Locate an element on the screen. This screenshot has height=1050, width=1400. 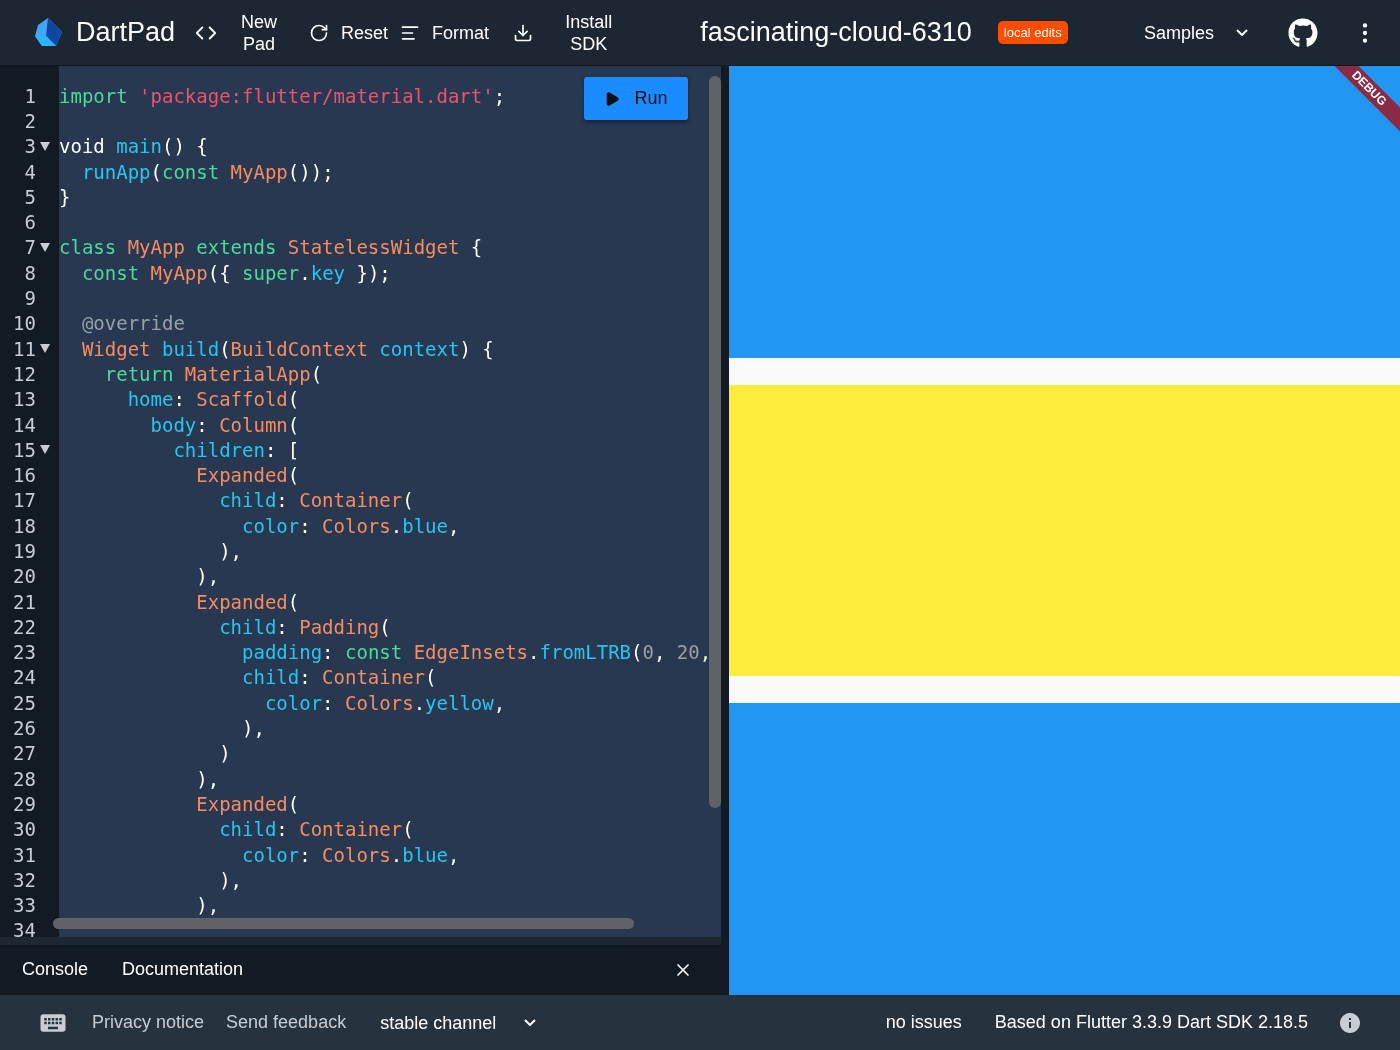
line-number: 9 is located at coordinates (29, 298).